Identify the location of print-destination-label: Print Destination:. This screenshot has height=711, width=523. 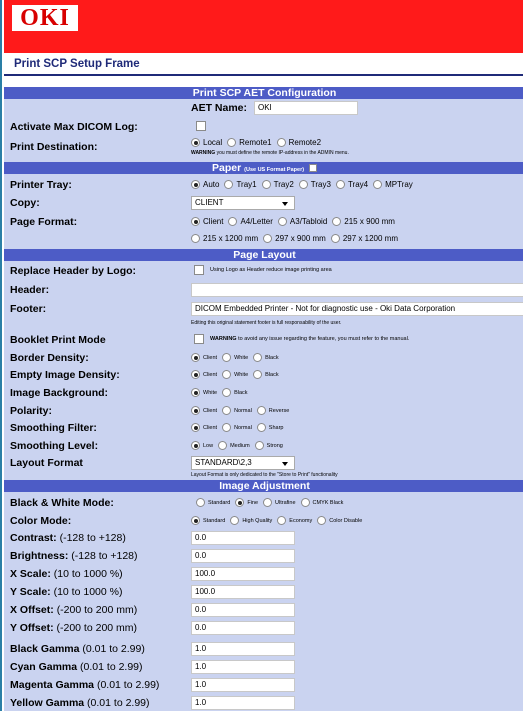
(54, 147).